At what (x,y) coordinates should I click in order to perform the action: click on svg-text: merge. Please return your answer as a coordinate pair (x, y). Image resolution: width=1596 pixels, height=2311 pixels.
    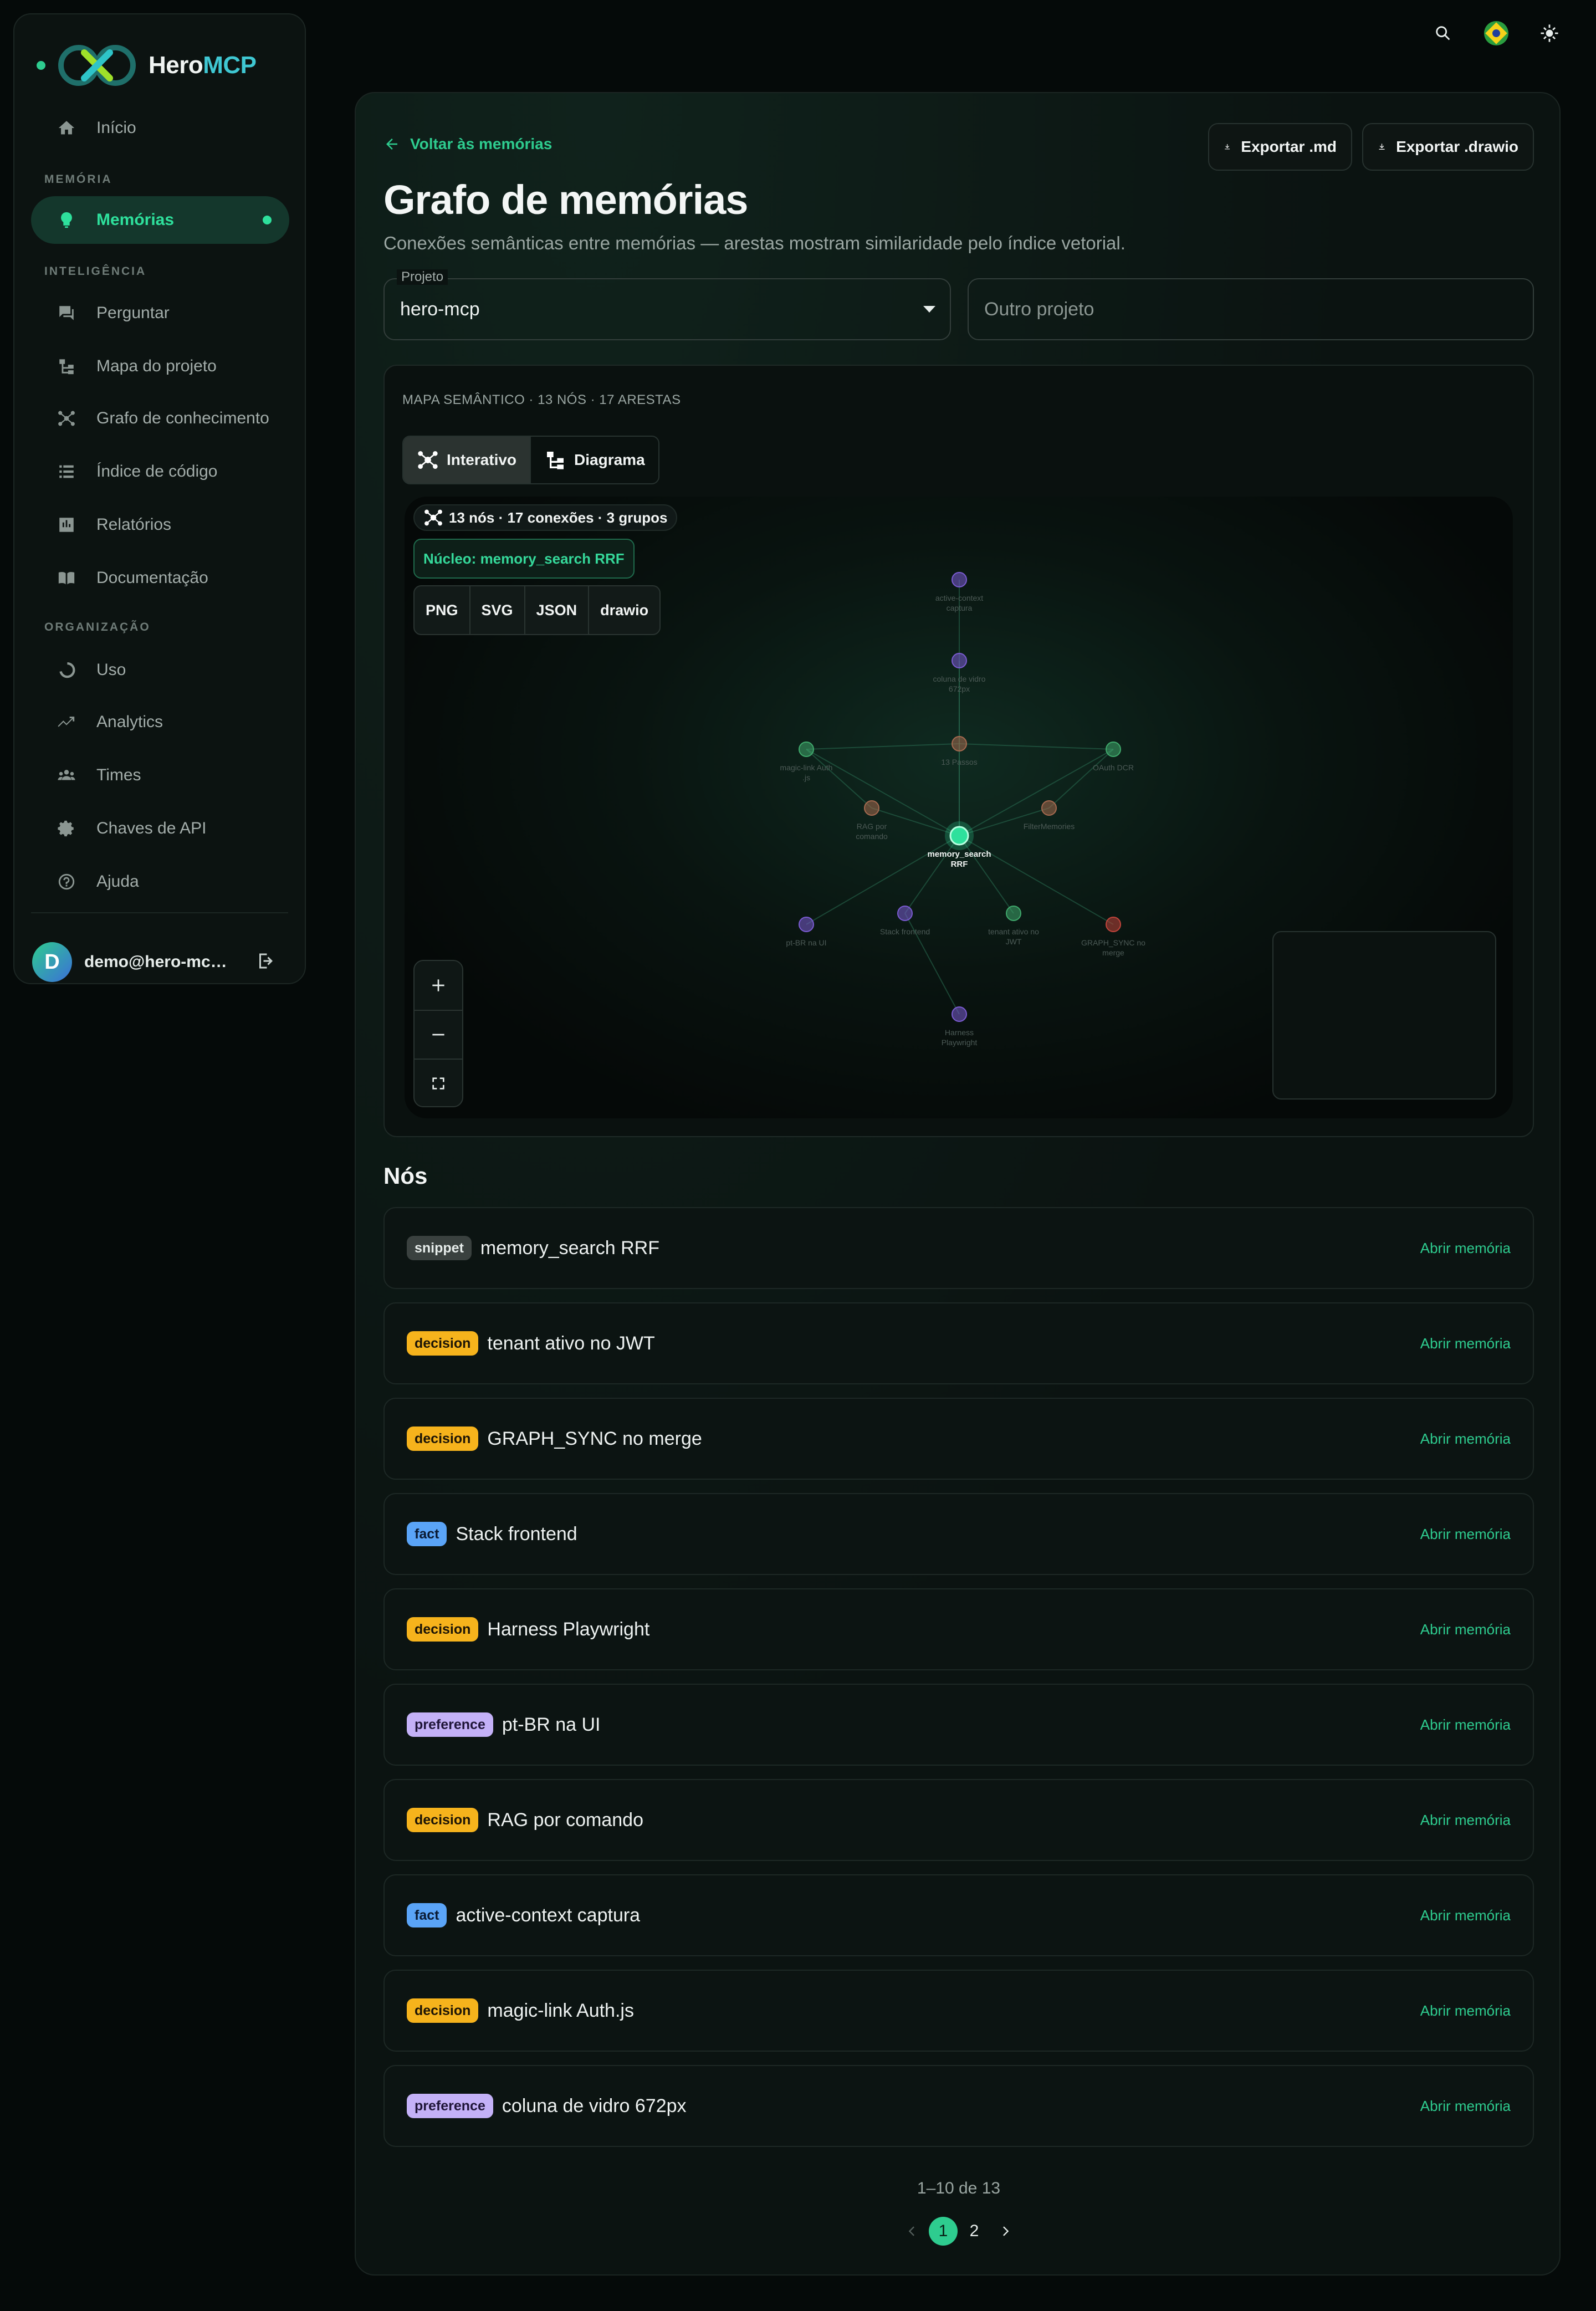
    Looking at the image, I should click on (1113, 952).